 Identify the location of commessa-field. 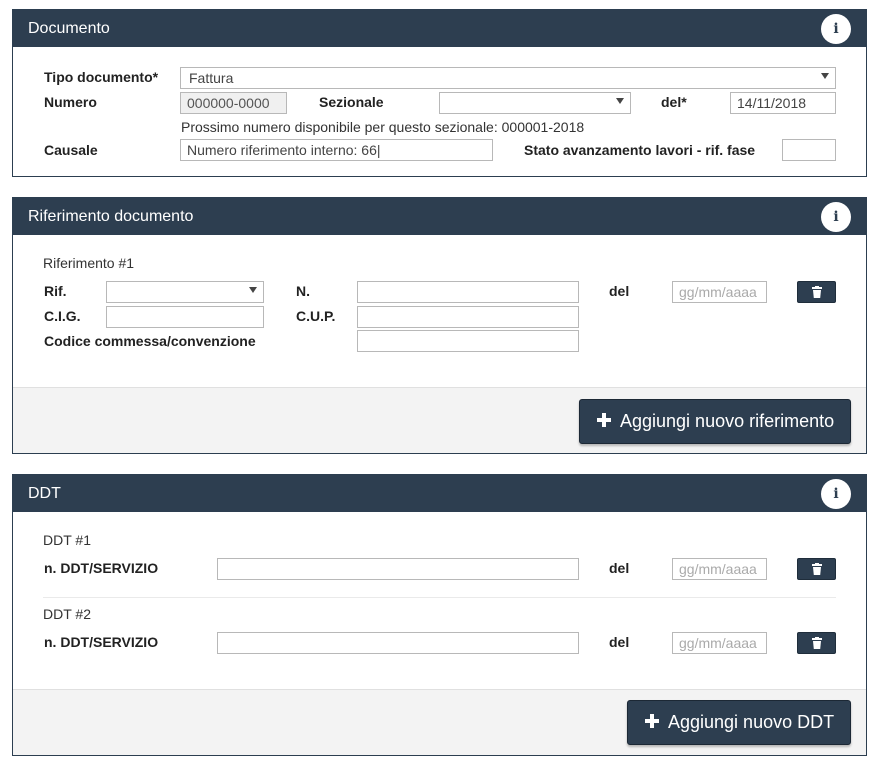
(468, 341).